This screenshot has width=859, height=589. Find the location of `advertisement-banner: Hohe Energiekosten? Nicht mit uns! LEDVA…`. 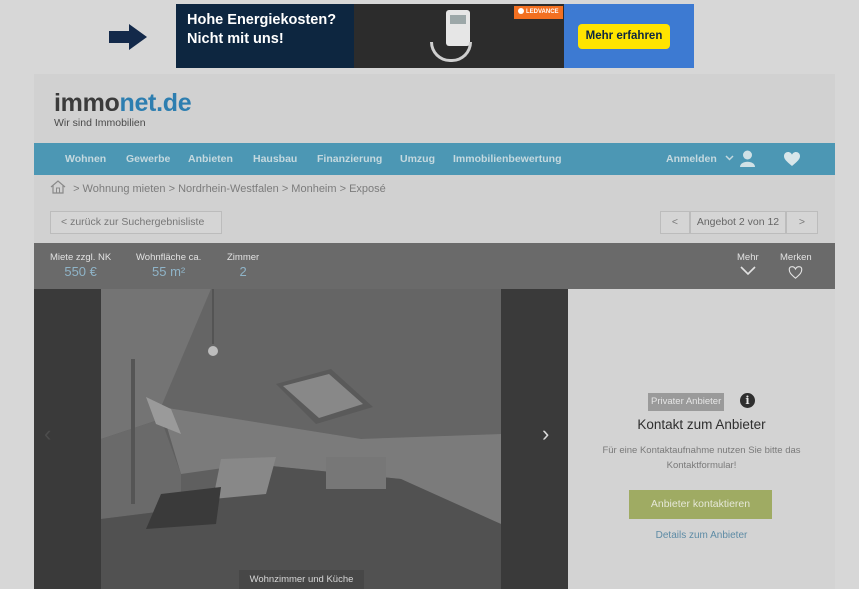

advertisement-banner: Hohe Energiekosten? Nicht mit uns! LEDVA… is located at coordinates (435, 36).